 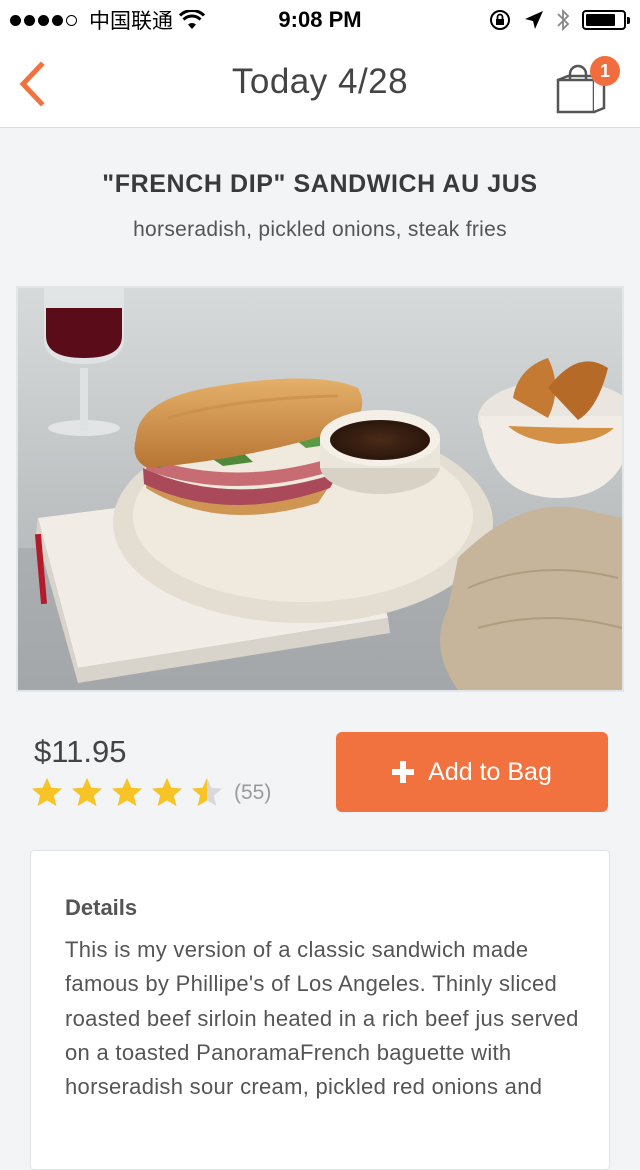 What do you see at coordinates (534, 20) in the screenshot?
I see `location-arrow-icon` at bounding box center [534, 20].